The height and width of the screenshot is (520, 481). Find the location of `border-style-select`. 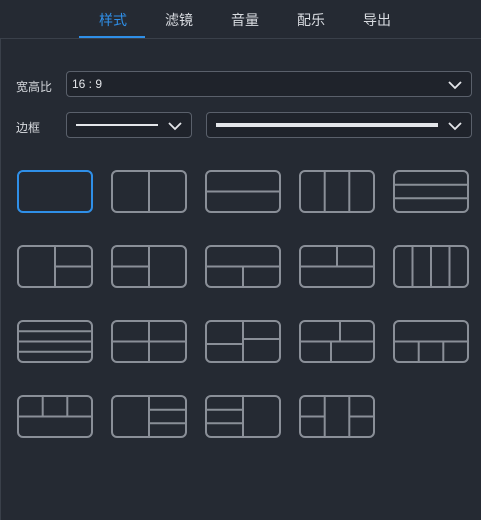

border-style-select is located at coordinates (129, 125).